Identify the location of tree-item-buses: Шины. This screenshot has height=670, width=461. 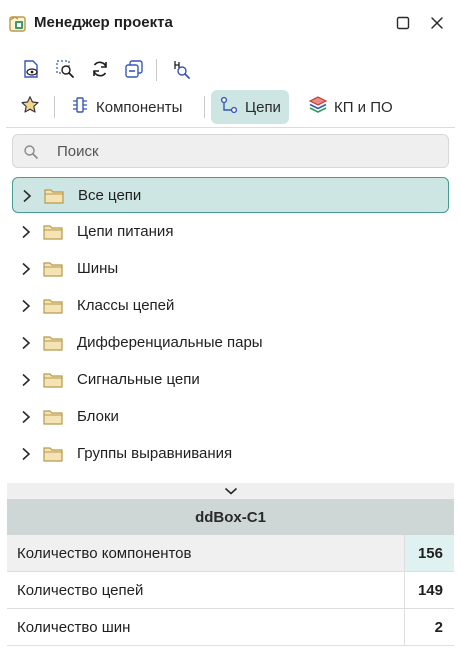
(230, 269).